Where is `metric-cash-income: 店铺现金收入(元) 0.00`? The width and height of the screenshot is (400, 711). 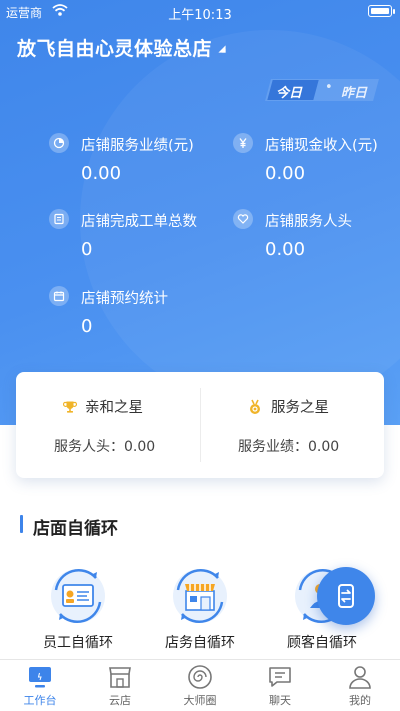
metric-cash-income: 店铺现金收入(元) 0.00 is located at coordinates (316, 163).